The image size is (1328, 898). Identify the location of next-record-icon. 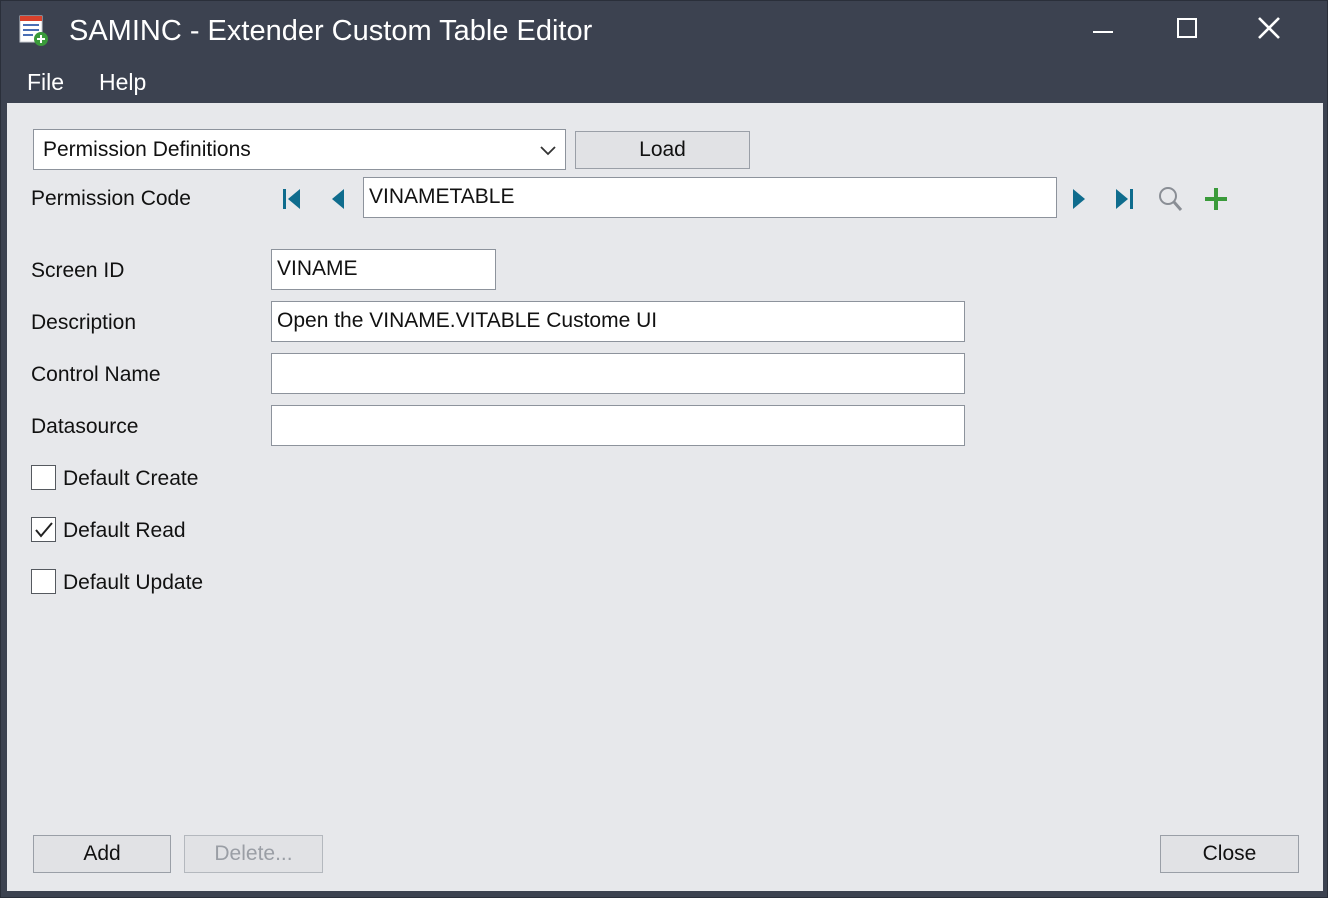
(1079, 199).